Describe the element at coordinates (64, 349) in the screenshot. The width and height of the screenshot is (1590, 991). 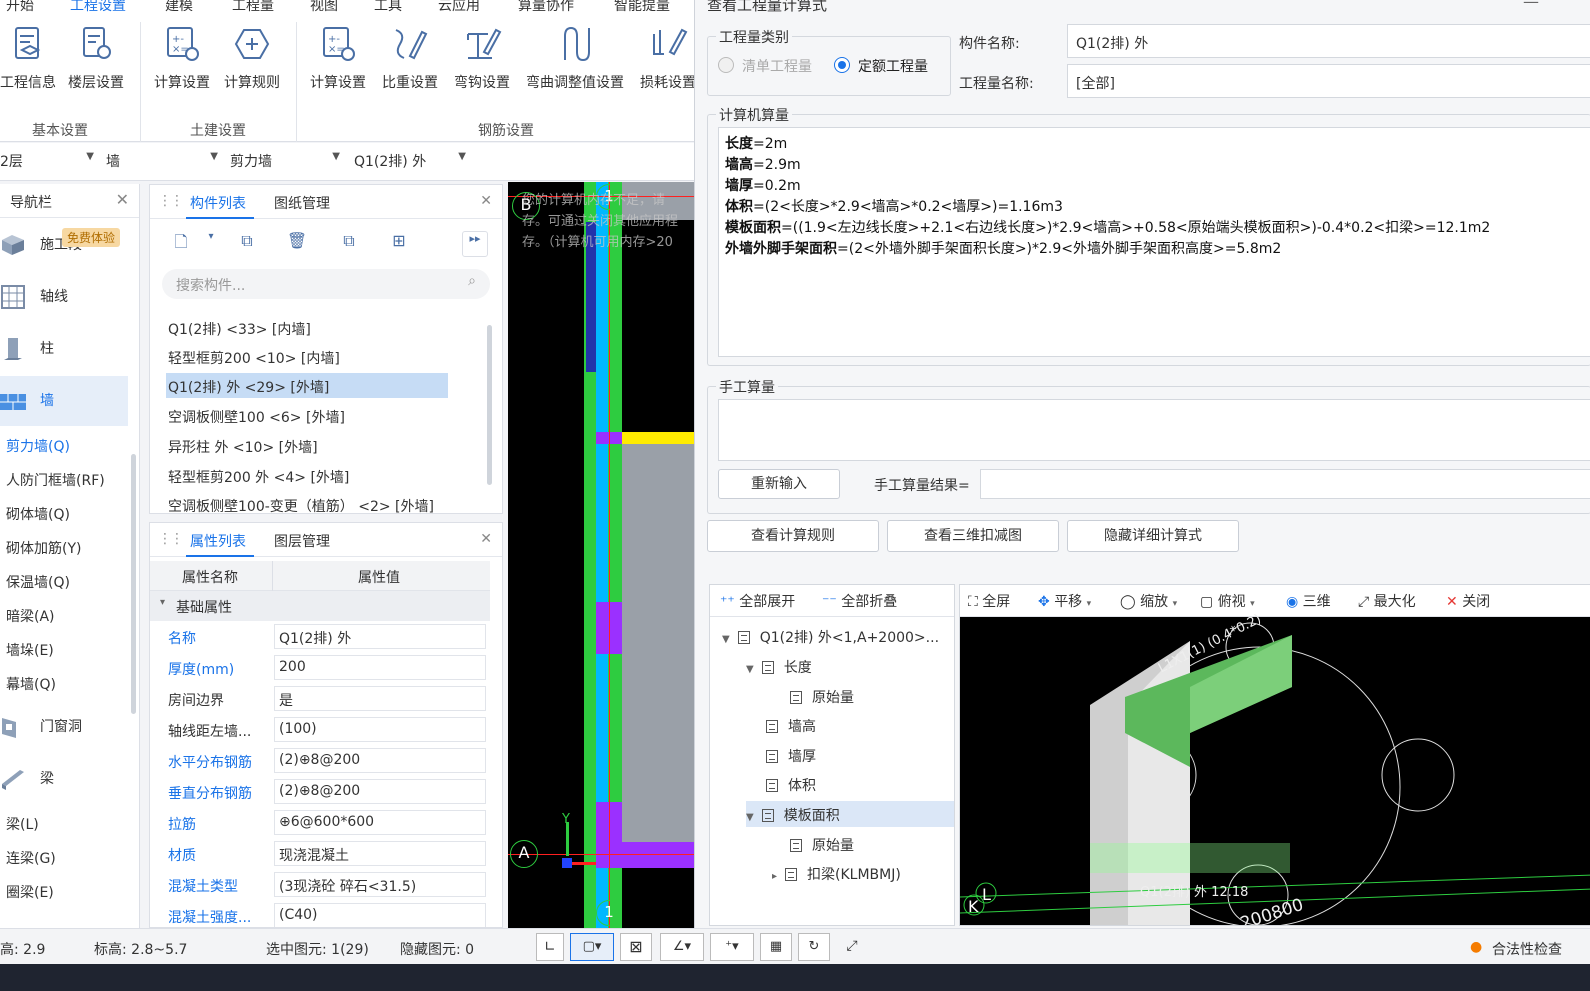
I see `nav-item-column: 柱` at that location.